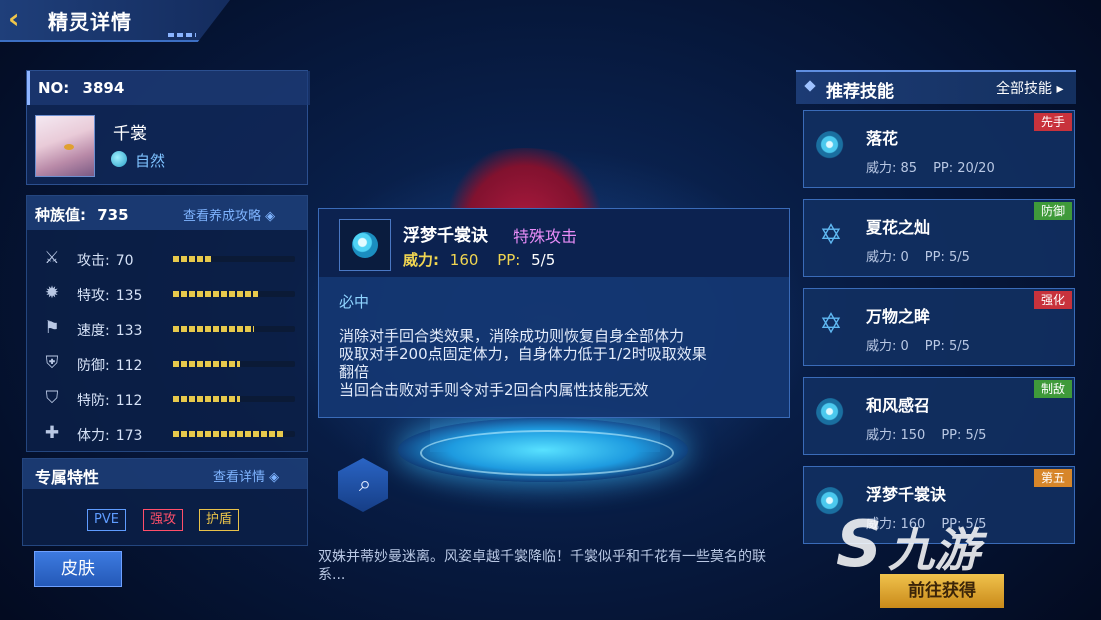 The image size is (1101, 620). I want to click on skill-power: 威力: 150, so click(896, 435).